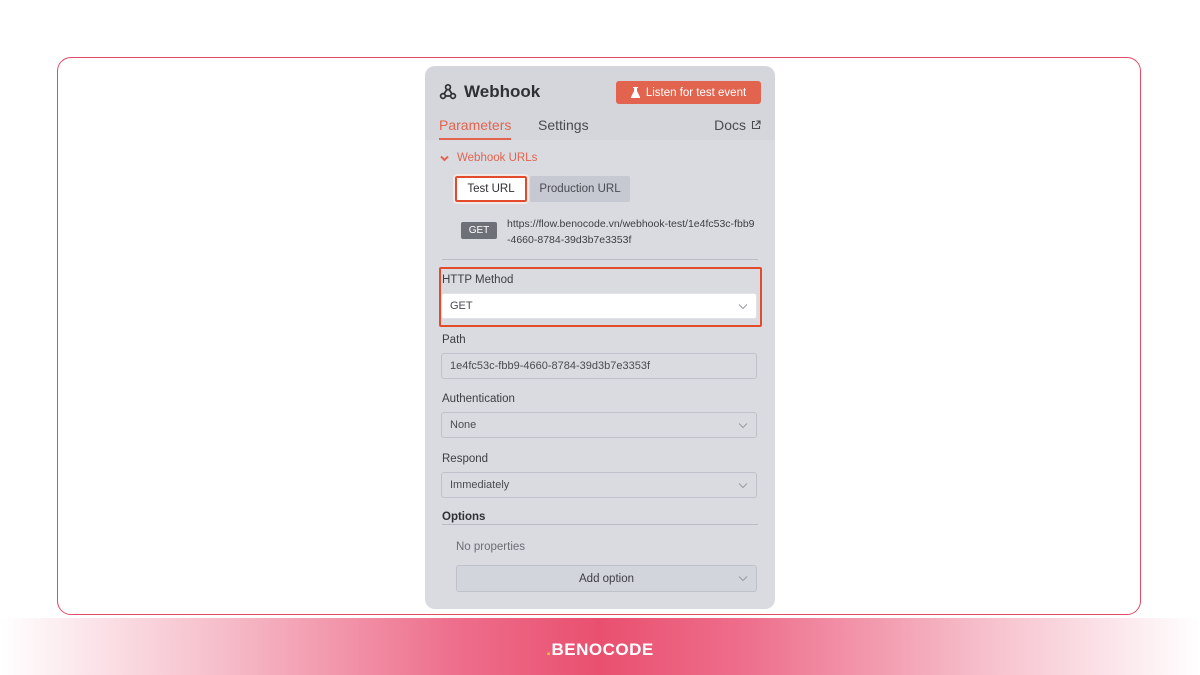  Describe the element at coordinates (600, 524) in the screenshot. I see `options-divider` at that location.